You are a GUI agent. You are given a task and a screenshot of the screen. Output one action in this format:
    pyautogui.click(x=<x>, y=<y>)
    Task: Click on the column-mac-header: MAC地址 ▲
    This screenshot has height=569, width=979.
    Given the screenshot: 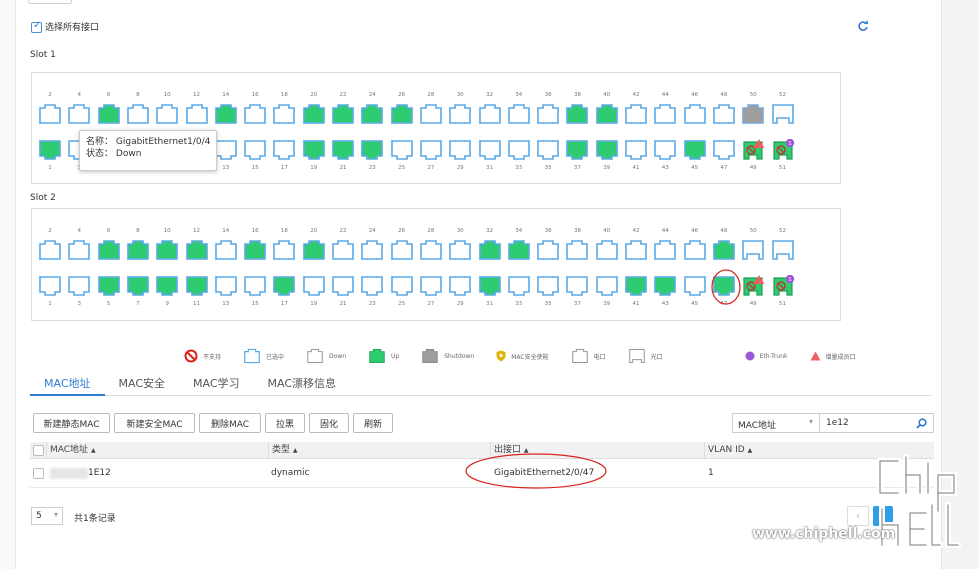 What is the action you would take?
    pyautogui.click(x=157, y=450)
    